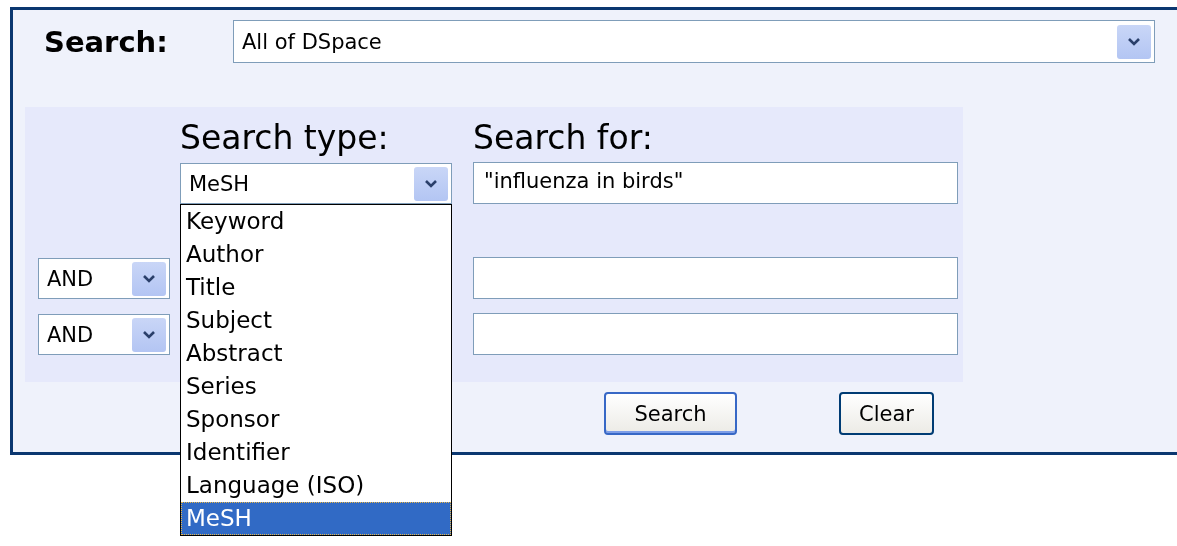 The width and height of the screenshot is (1177, 546). Describe the element at coordinates (316, 518) in the screenshot. I see `search-type-option: MeSH` at that location.